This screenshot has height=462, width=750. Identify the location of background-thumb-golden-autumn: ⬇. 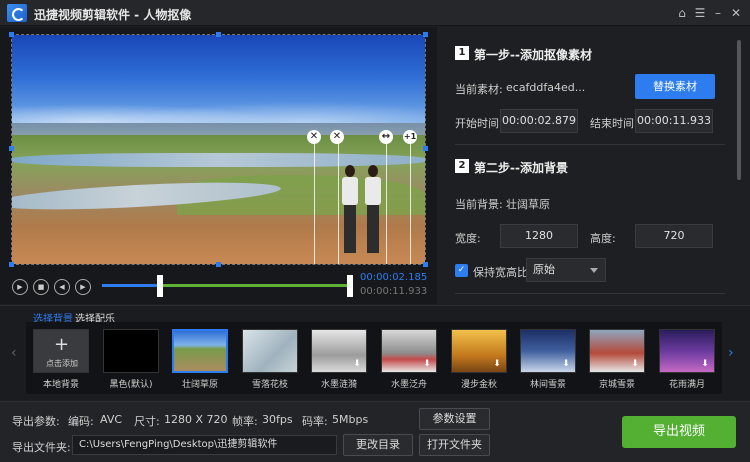
(479, 351).